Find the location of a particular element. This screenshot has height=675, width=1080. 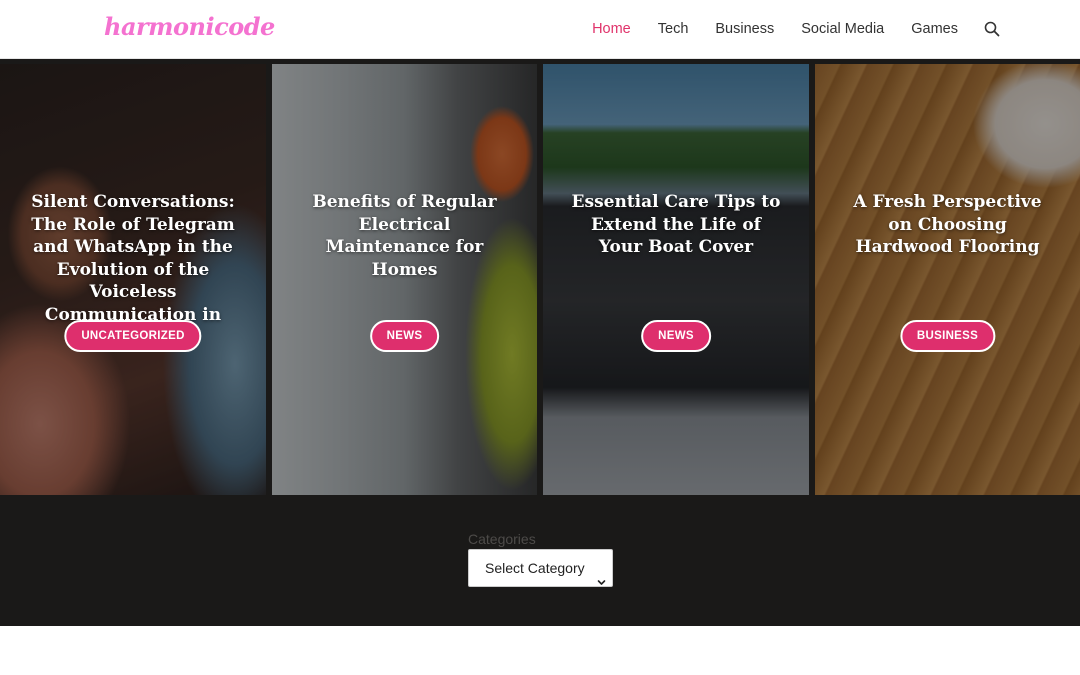

main-nav: Home Tech Business Social Media Games is located at coordinates (782, 29).